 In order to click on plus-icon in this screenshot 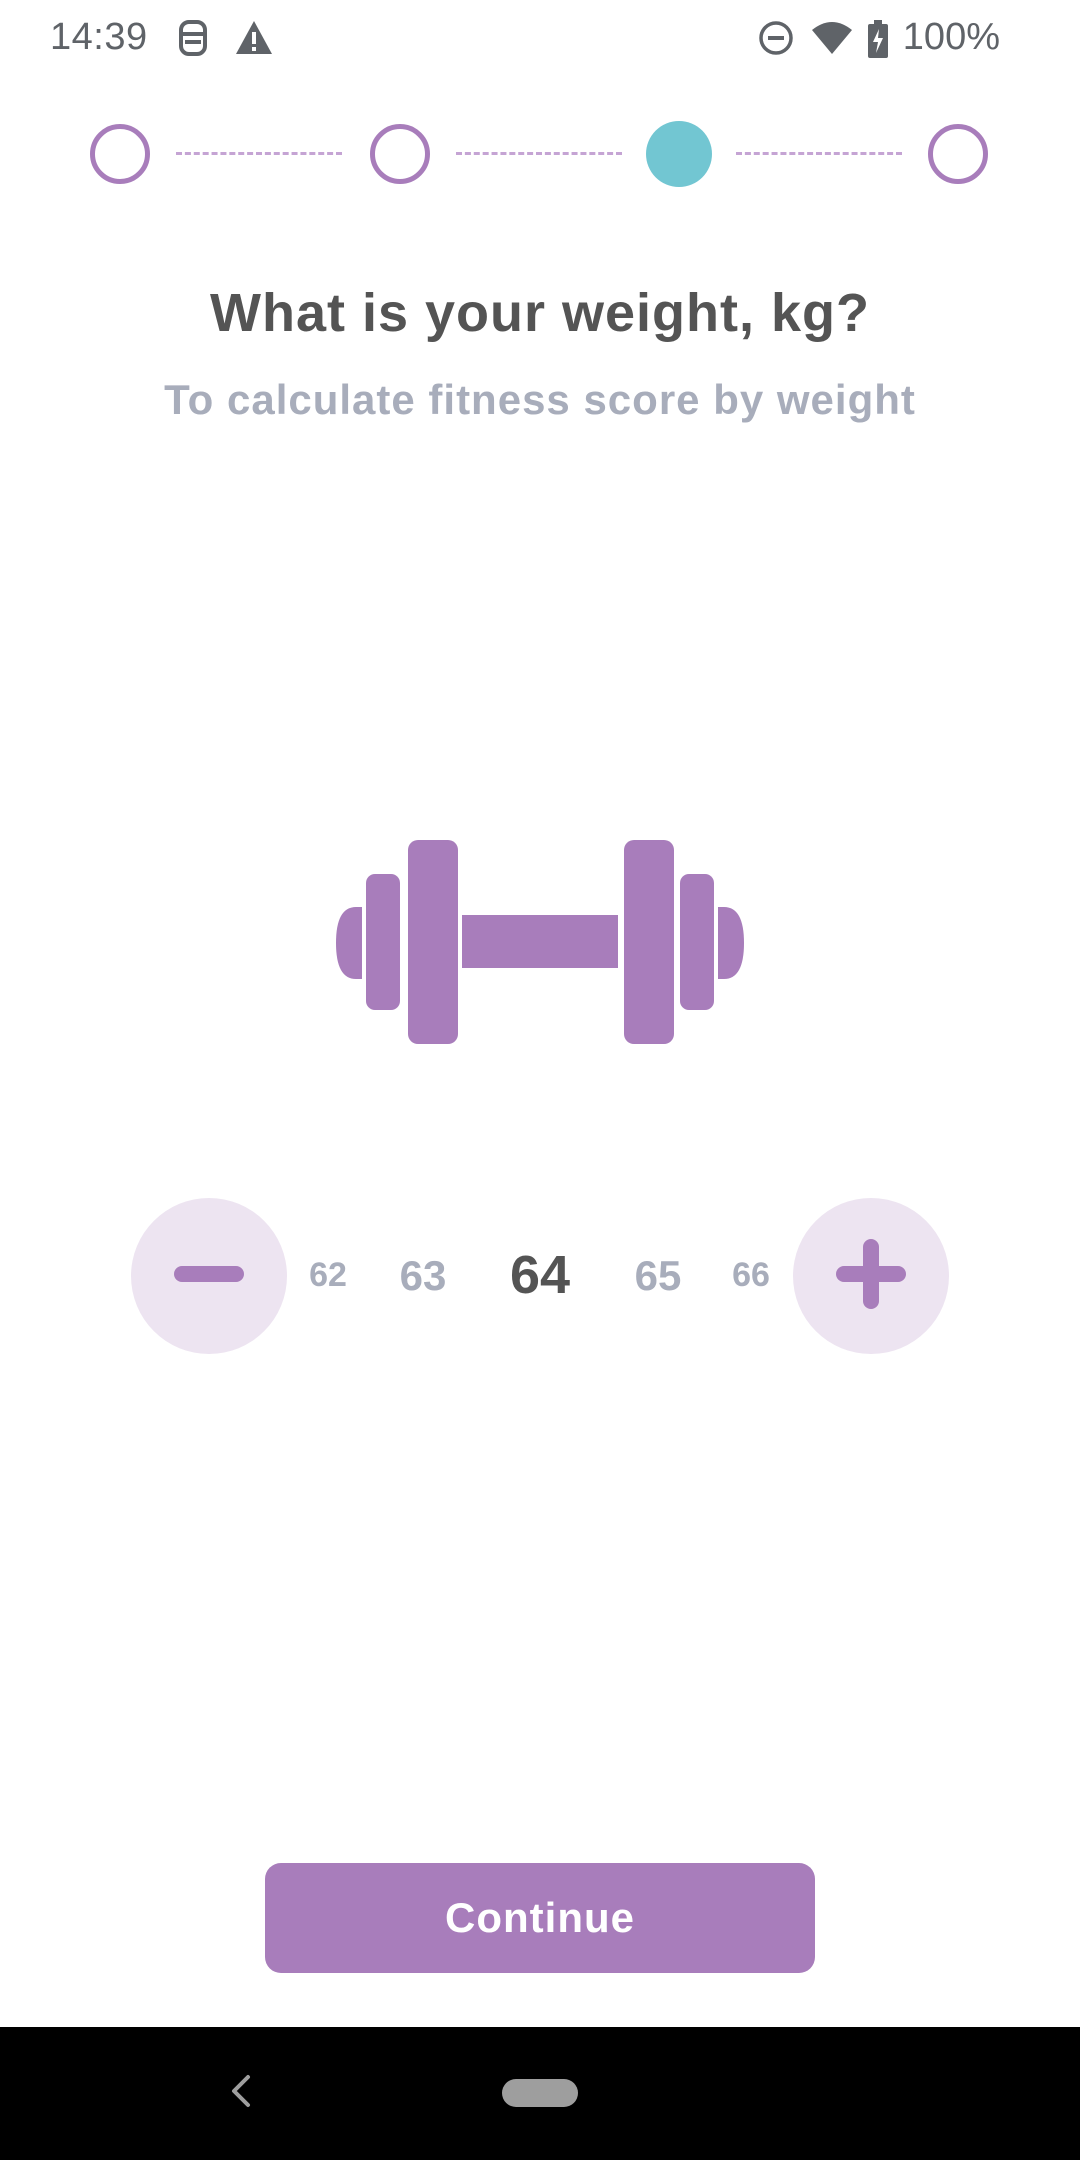, I will do `click(871, 1276)`.